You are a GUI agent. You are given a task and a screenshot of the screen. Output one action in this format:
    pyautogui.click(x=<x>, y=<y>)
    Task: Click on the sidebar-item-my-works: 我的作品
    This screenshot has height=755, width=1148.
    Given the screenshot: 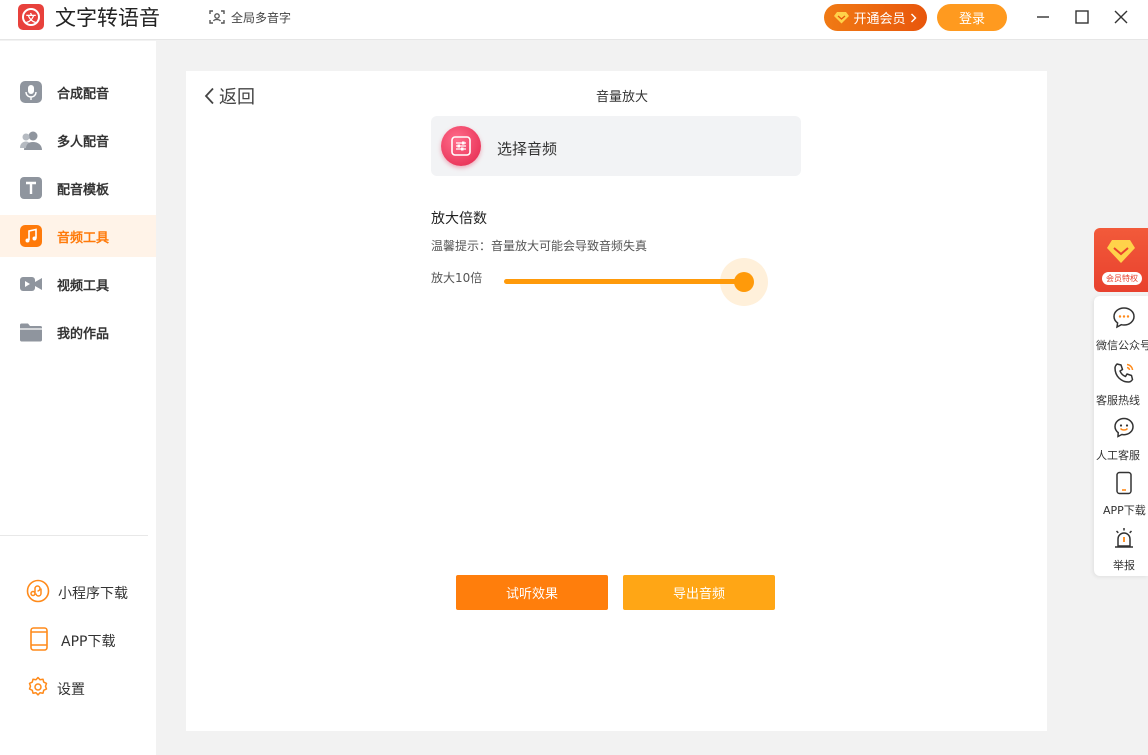 What is the action you would take?
    pyautogui.click(x=78, y=332)
    